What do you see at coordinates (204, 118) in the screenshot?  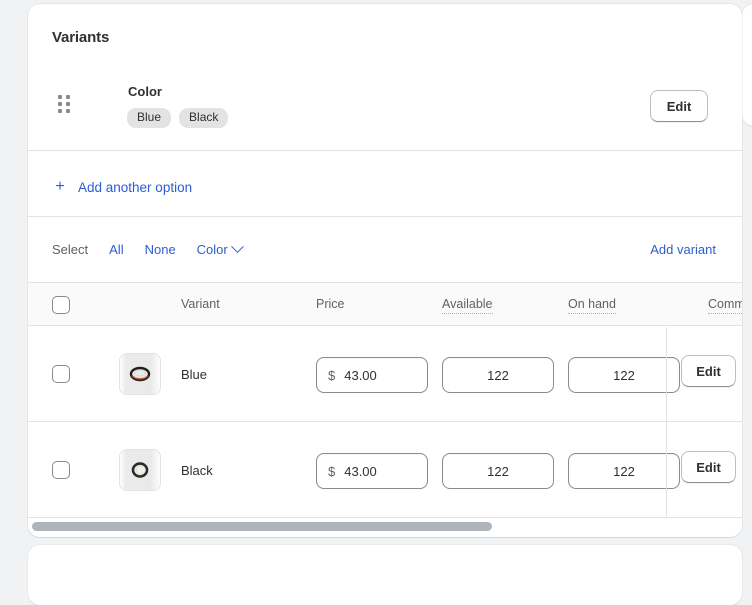 I see `option-value-pill: Black` at bounding box center [204, 118].